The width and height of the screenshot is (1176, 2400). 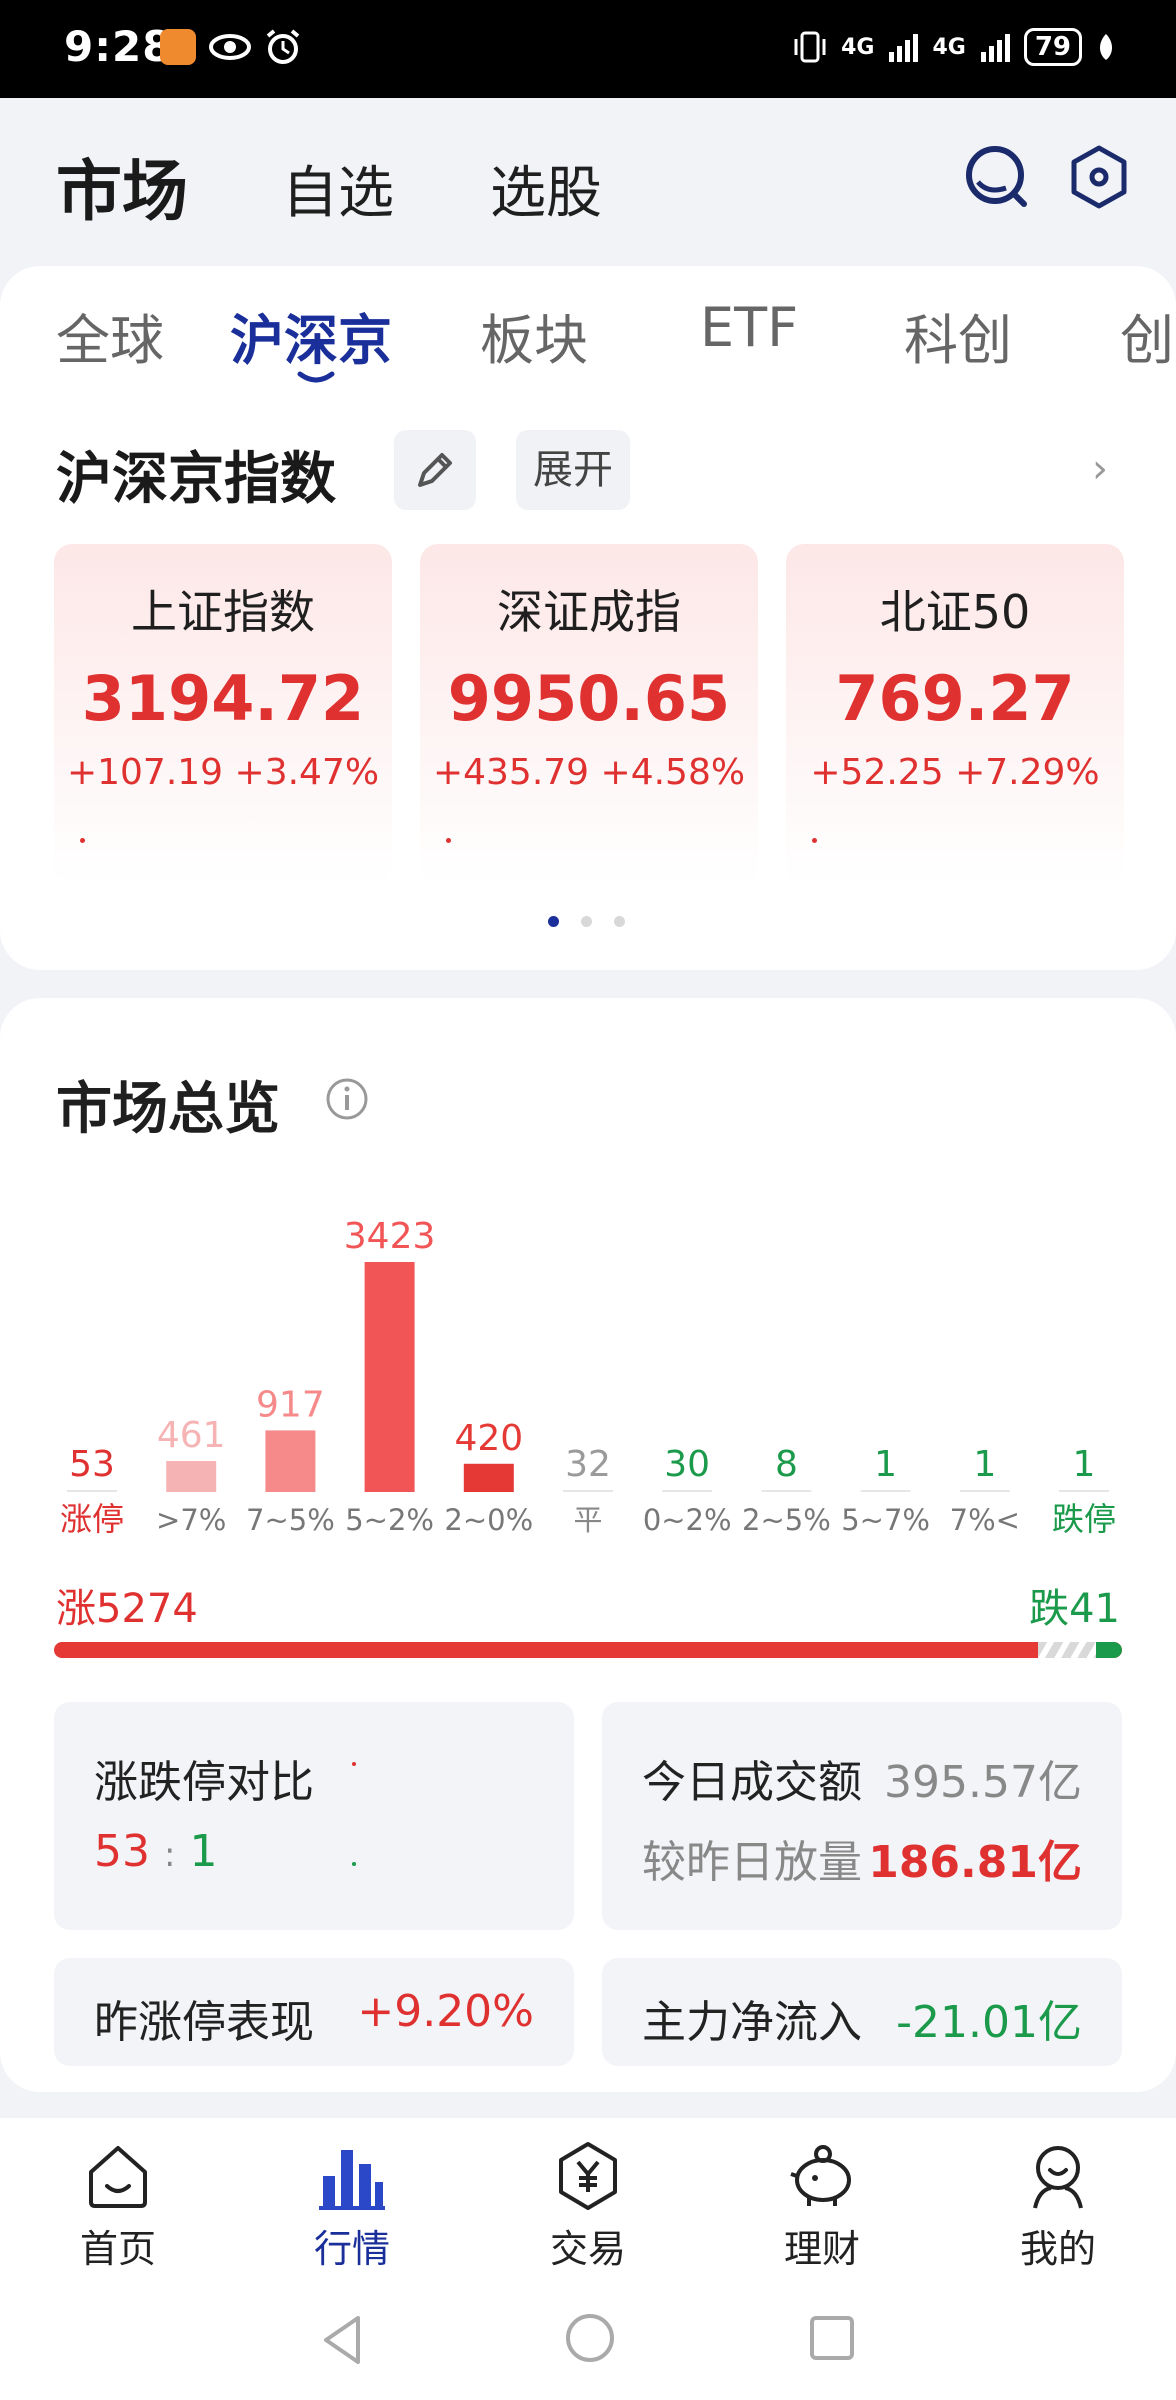 I want to click on chart-value-label: 1, so click(x=885, y=1464).